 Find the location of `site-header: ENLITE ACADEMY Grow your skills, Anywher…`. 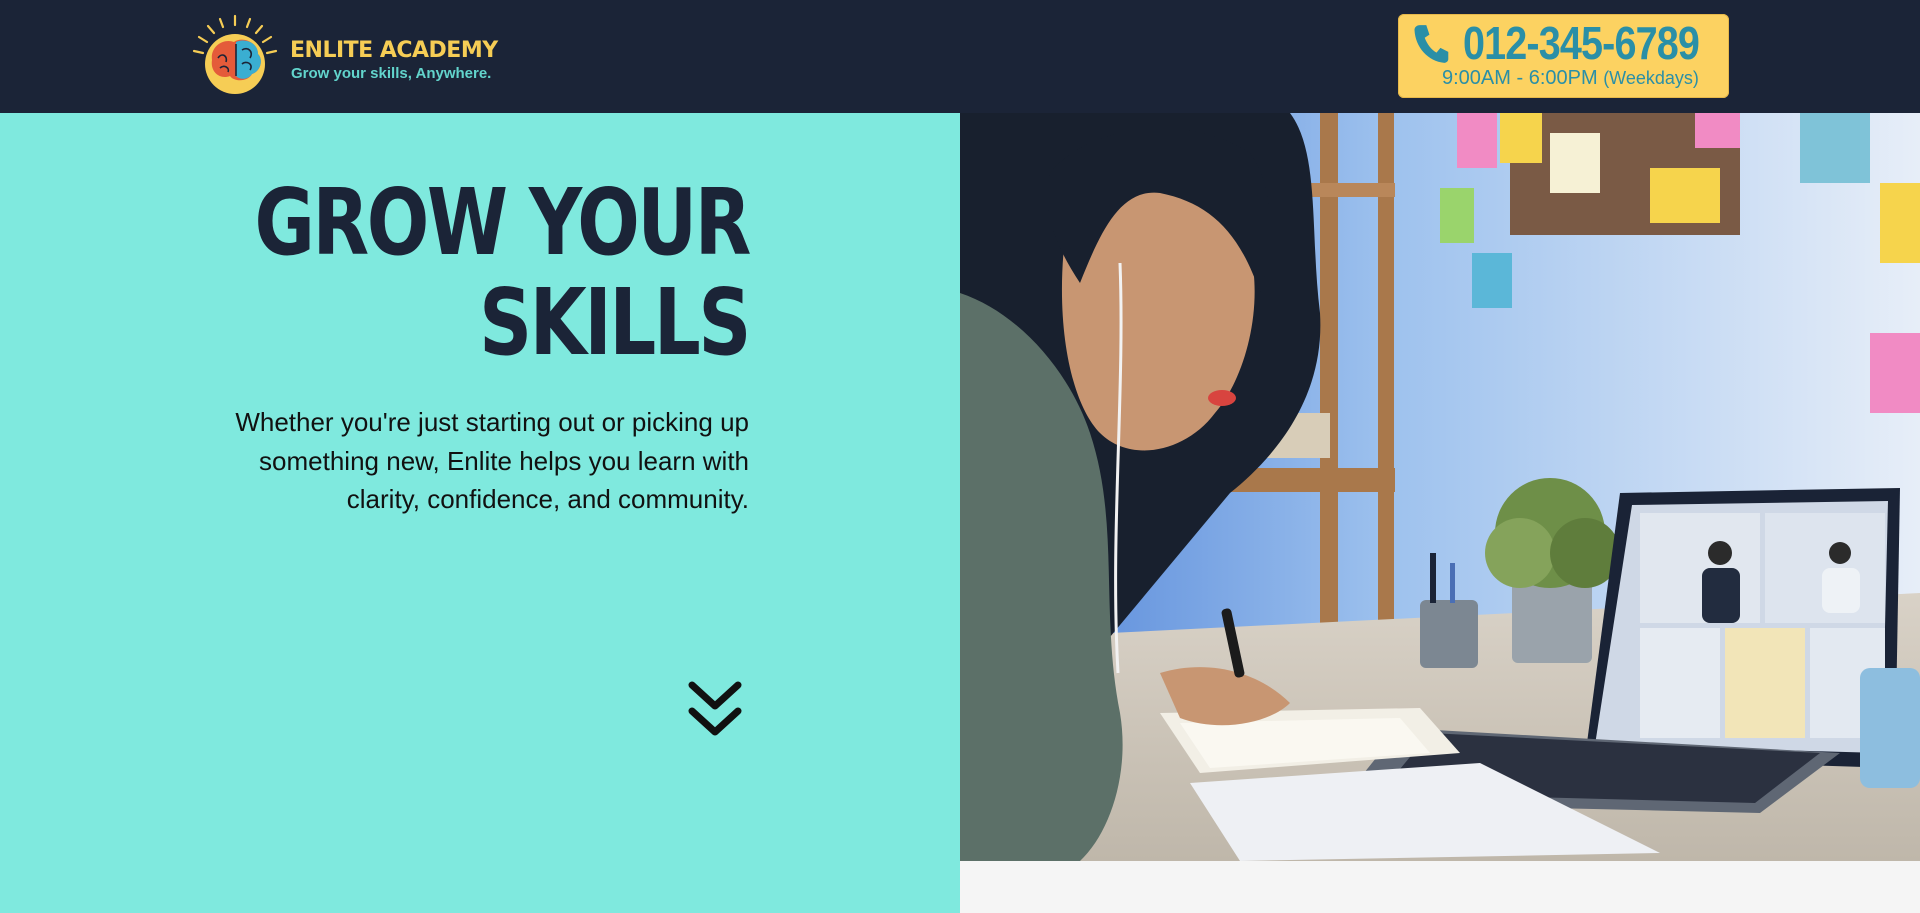

site-header: ENLITE ACADEMY Grow your skills, Anywher… is located at coordinates (960, 56).